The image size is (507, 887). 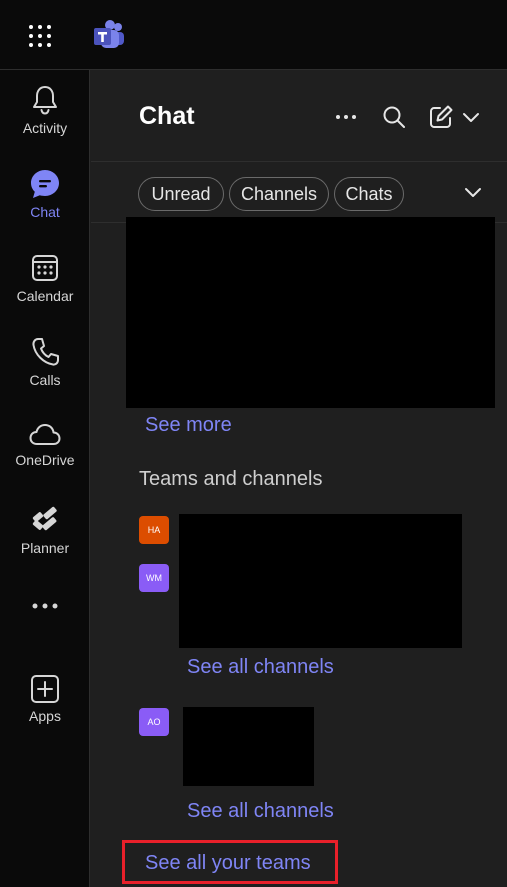 I want to click on chat-icon, so click(x=45, y=184).